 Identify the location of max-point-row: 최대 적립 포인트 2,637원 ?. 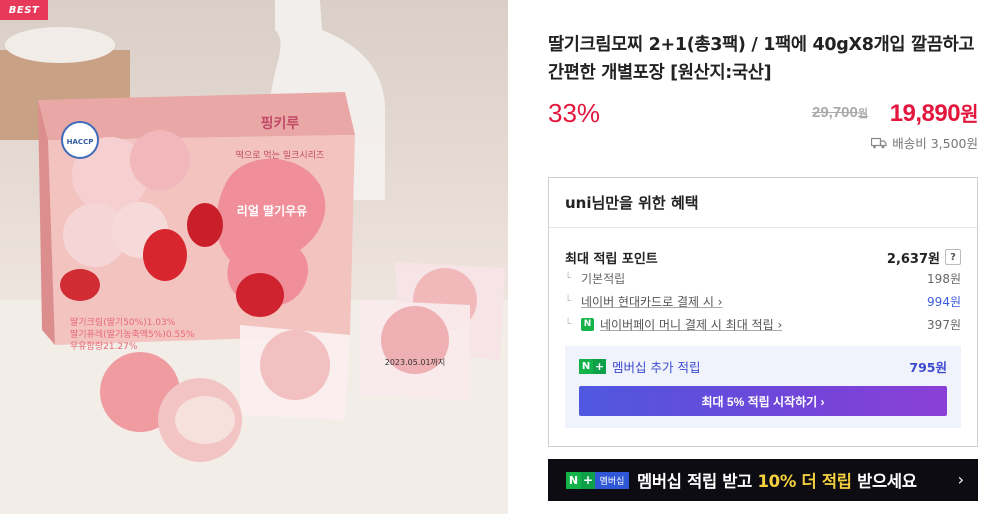
(763, 257).